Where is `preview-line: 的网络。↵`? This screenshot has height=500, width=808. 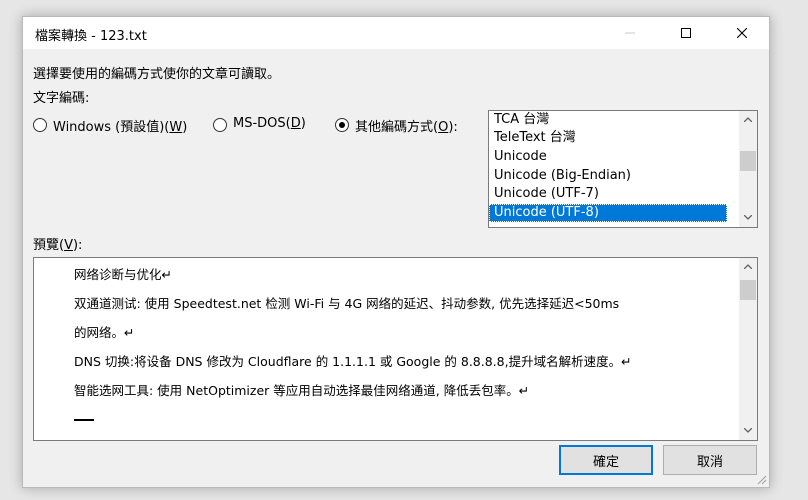 preview-line: 的网络。↵ is located at coordinates (104, 332).